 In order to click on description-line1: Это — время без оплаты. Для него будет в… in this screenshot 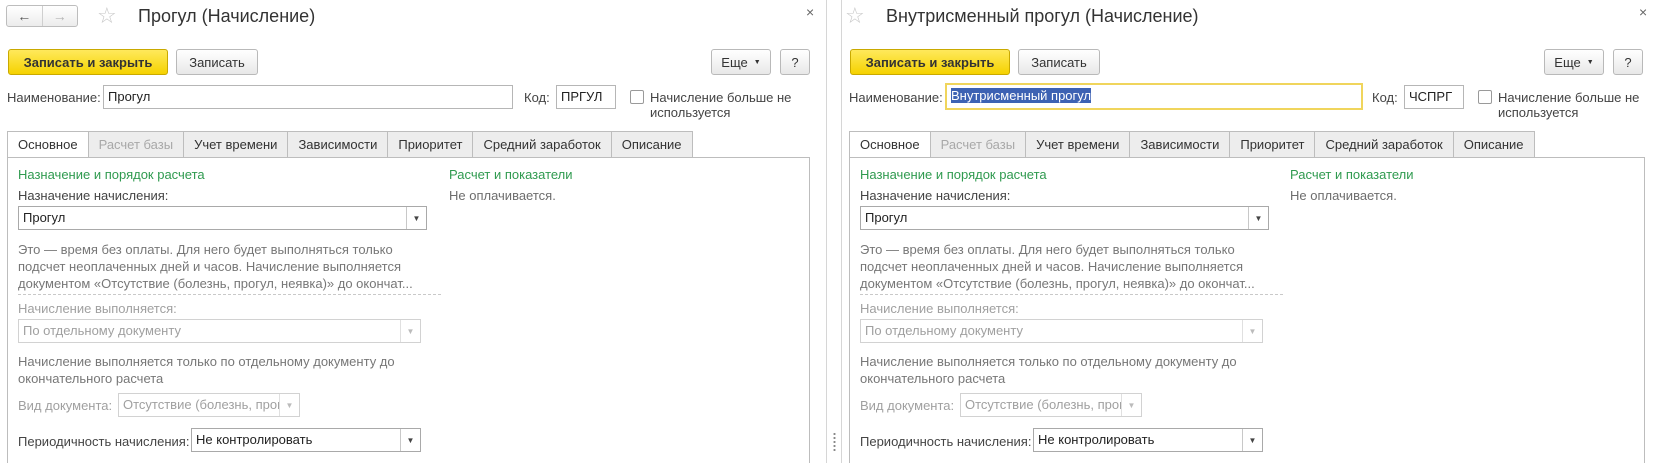, I will do `click(1047, 249)`.